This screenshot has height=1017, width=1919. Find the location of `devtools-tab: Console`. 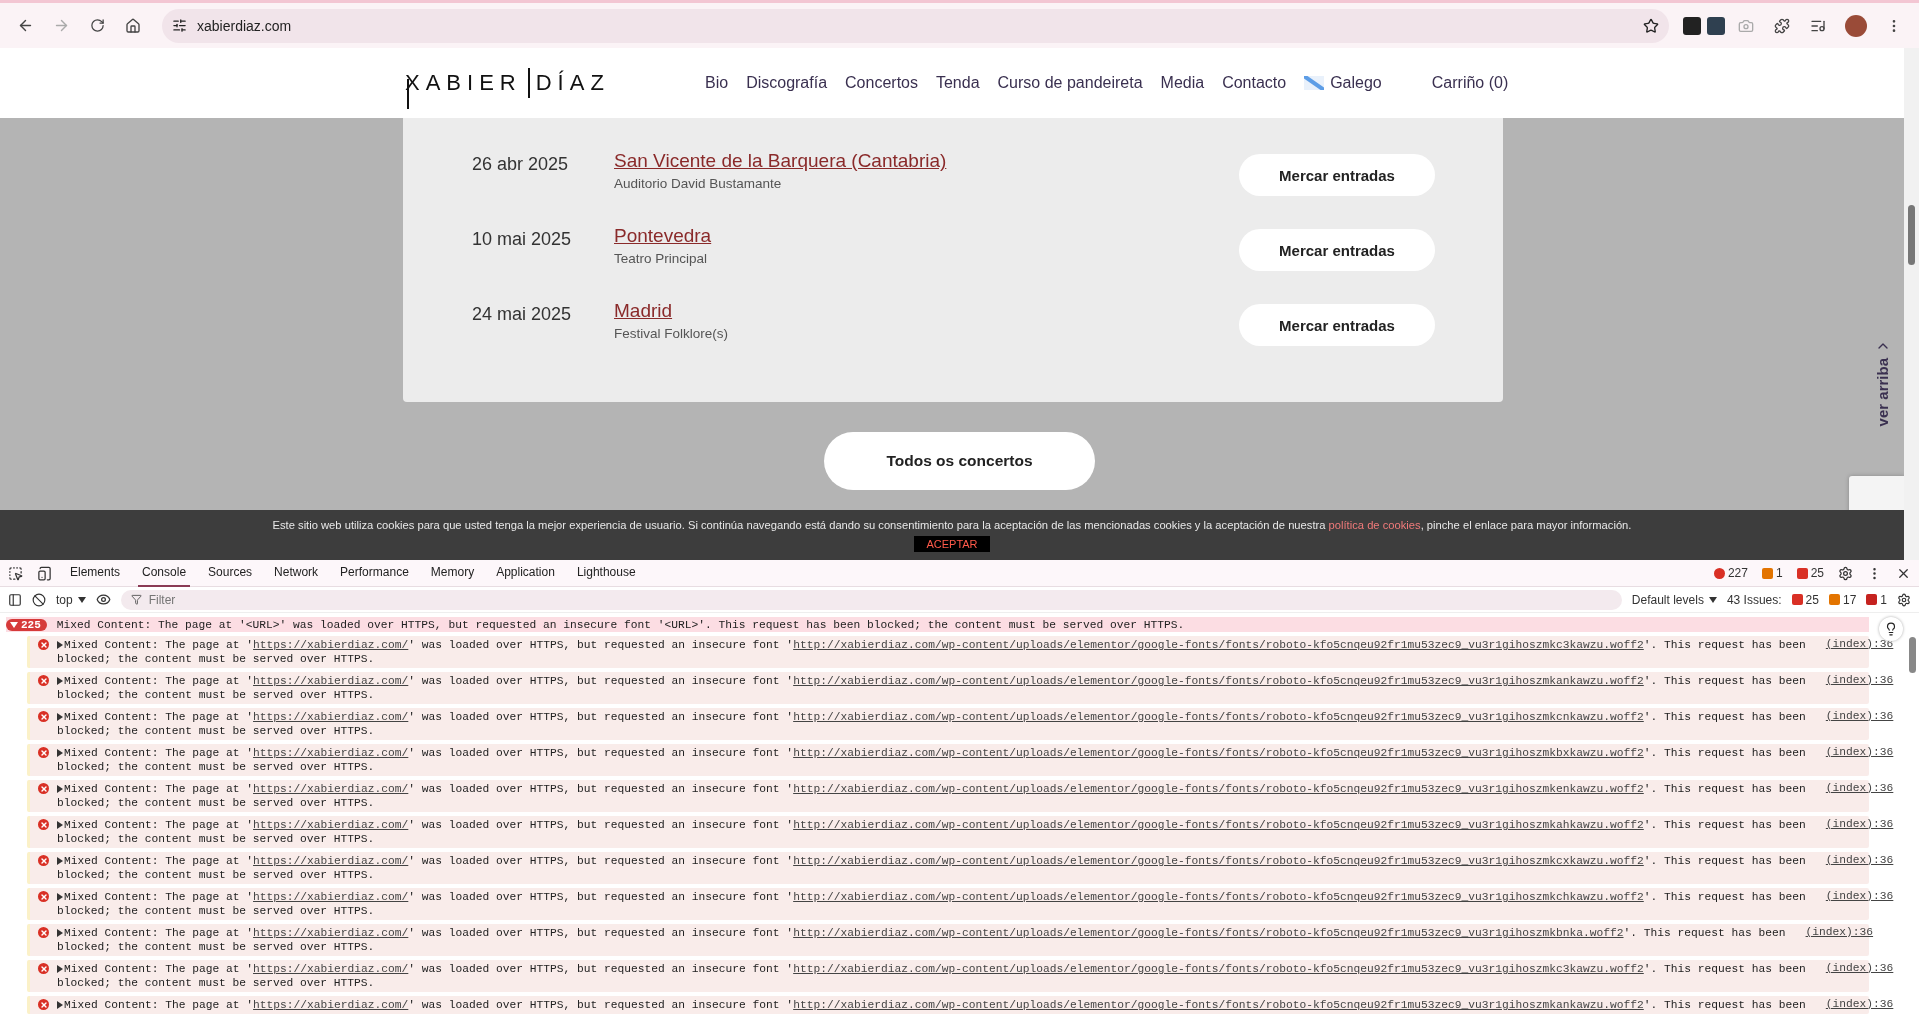

devtools-tab: Console is located at coordinates (164, 573).